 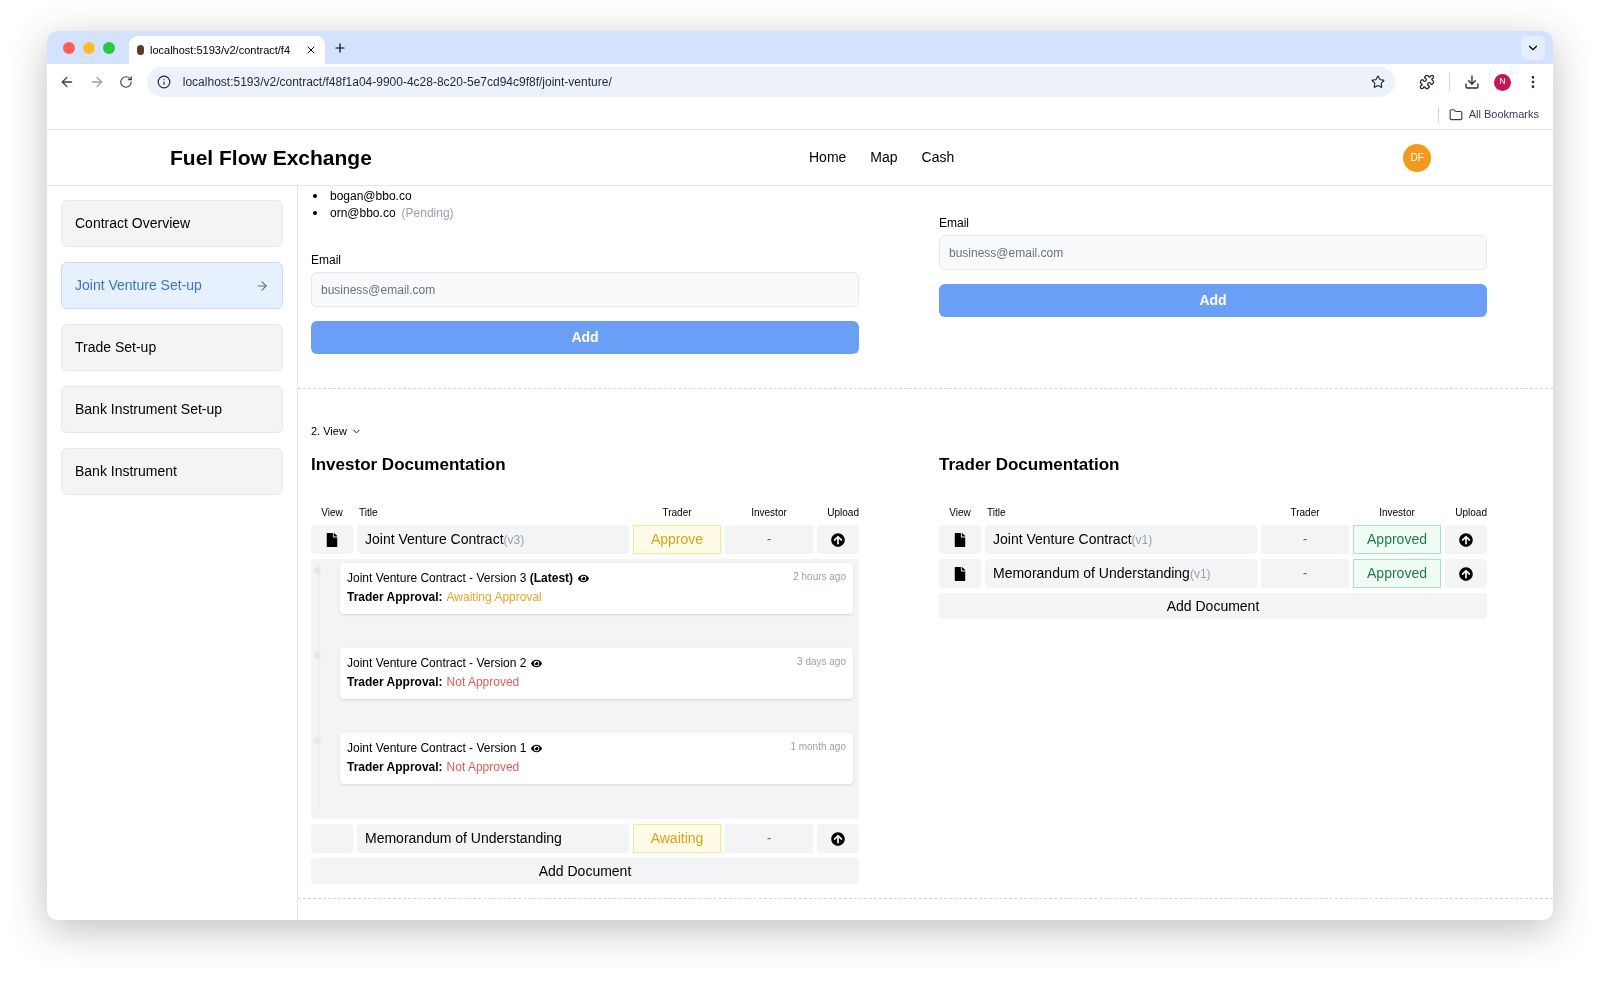 I want to click on favicon-icon, so click(x=140, y=50).